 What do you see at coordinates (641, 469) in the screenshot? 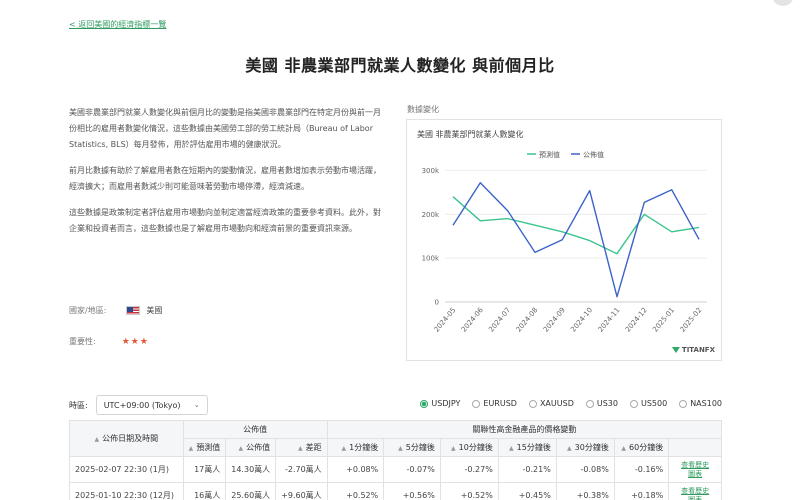
I see `cell-60min: -0.16%` at bounding box center [641, 469].